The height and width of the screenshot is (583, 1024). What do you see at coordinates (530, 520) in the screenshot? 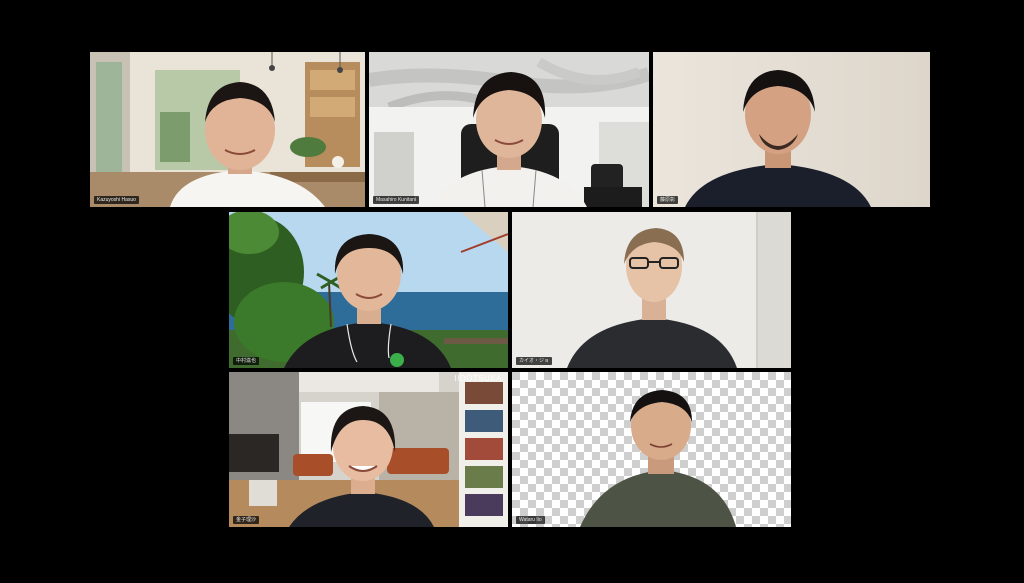
I see `participant-name-label: Wataru Iio` at bounding box center [530, 520].